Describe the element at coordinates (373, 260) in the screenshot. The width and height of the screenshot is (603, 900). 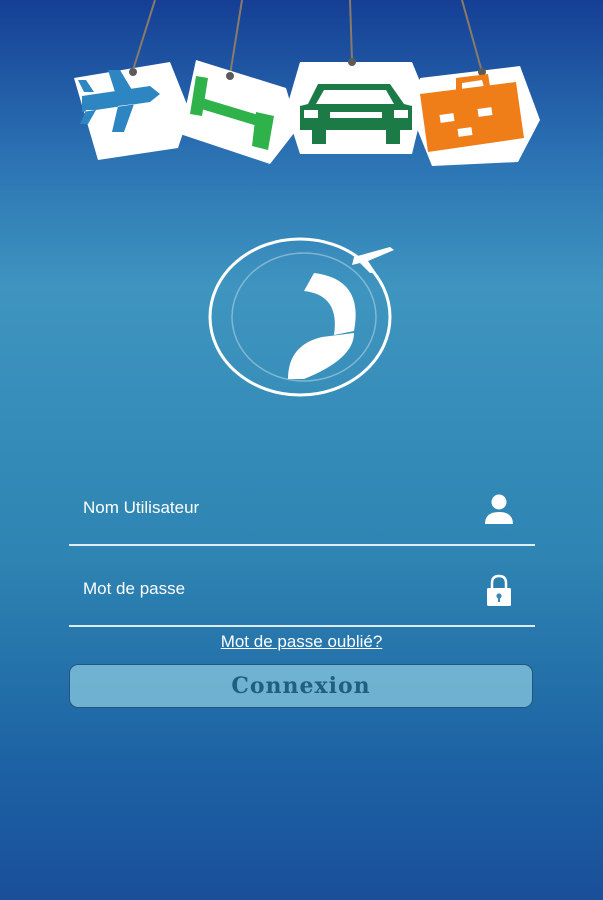
I see `plane-icon` at that location.